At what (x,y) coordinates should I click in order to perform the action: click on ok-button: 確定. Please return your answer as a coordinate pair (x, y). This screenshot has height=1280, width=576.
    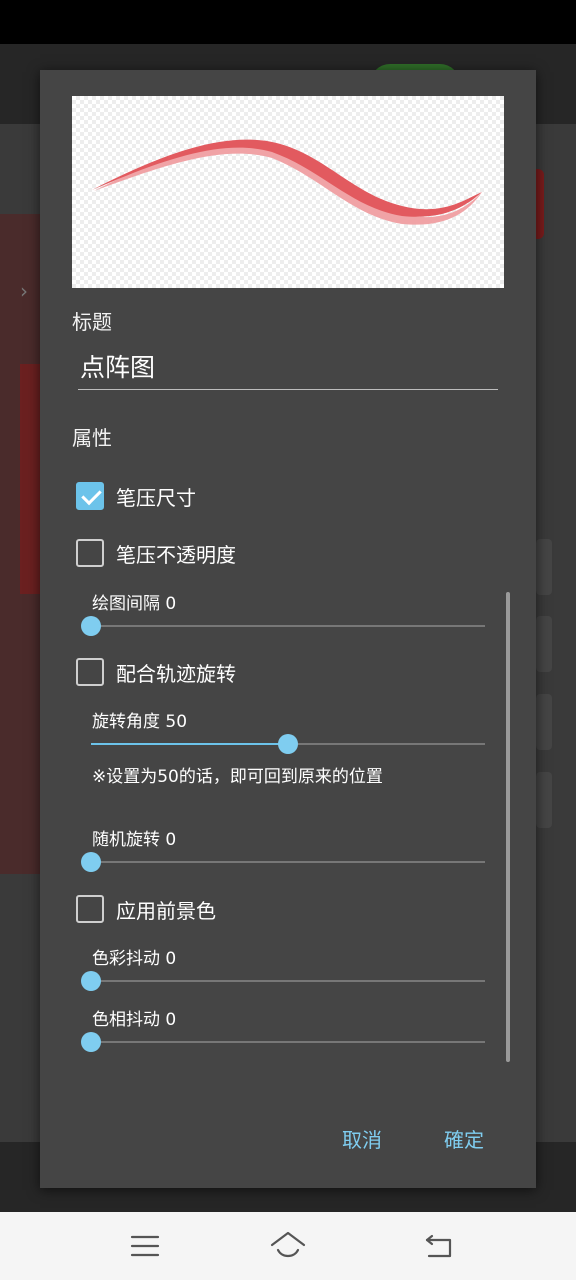
    Looking at the image, I should click on (464, 1138).